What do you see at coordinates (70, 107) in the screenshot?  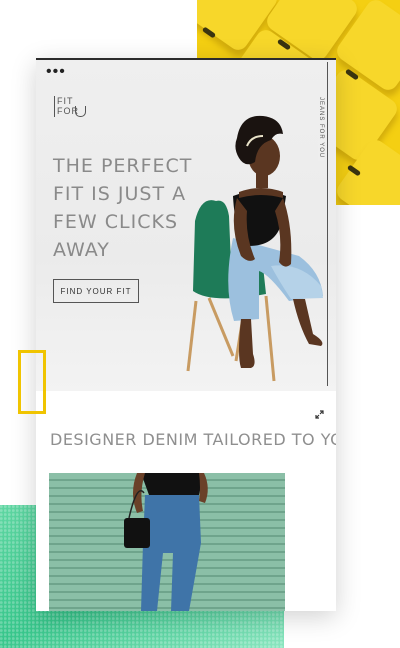 I see `brand-logo: FIT FOR` at bounding box center [70, 107].